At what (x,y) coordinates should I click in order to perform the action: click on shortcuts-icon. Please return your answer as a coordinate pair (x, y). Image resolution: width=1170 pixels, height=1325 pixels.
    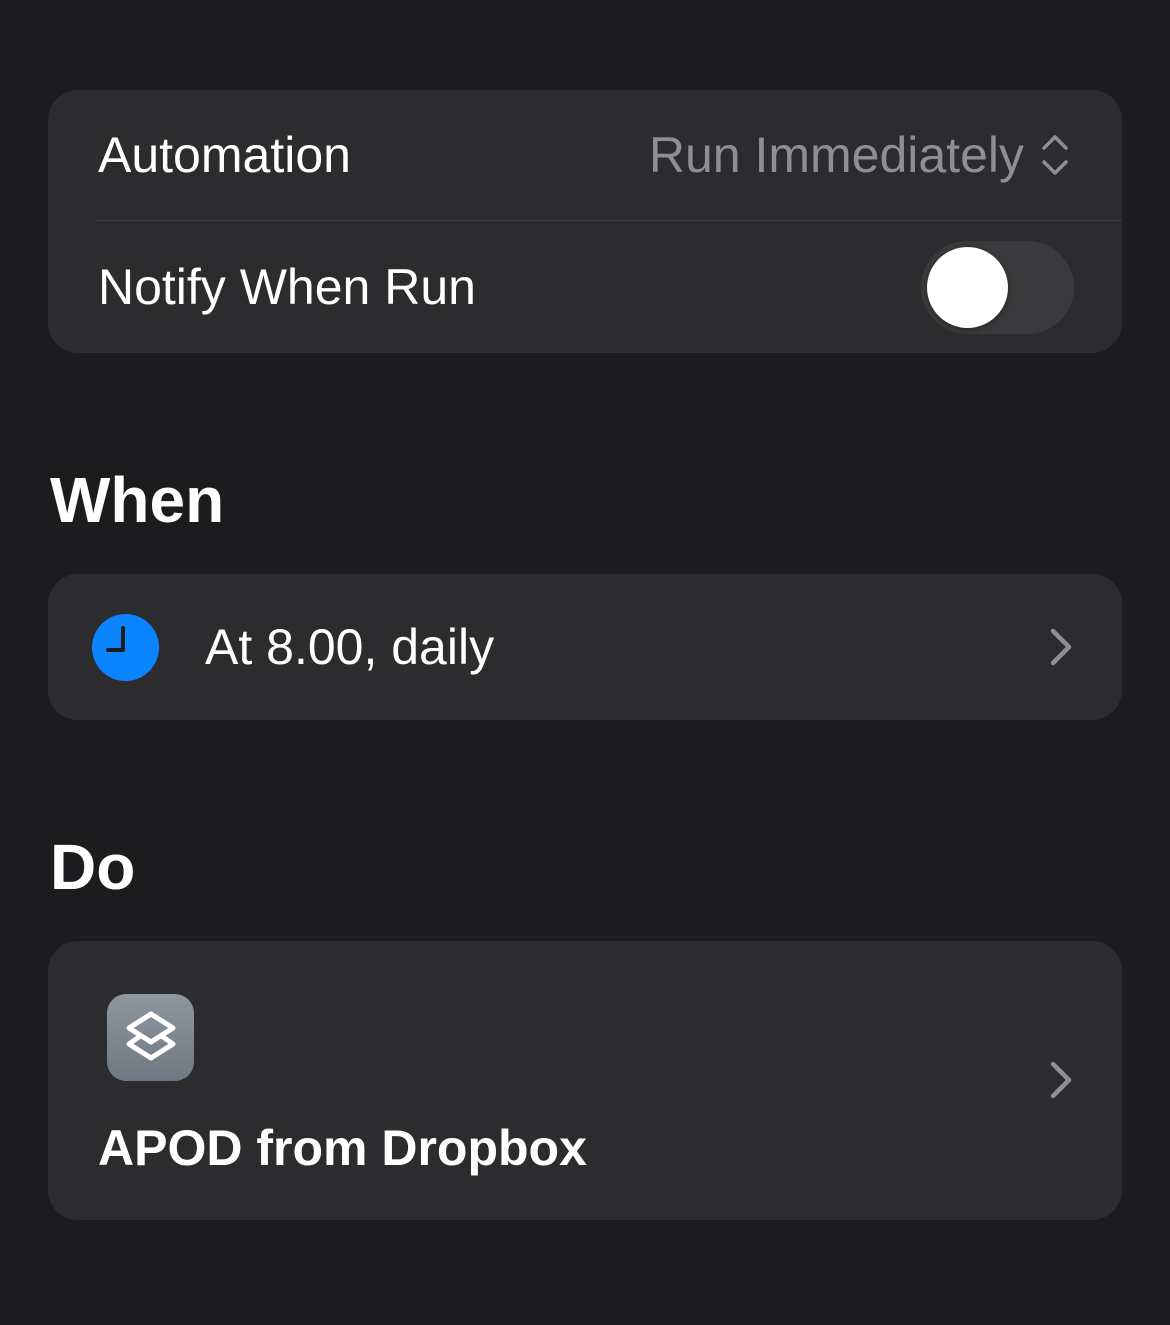
    Looking at the image, I should click on (150, 1037).